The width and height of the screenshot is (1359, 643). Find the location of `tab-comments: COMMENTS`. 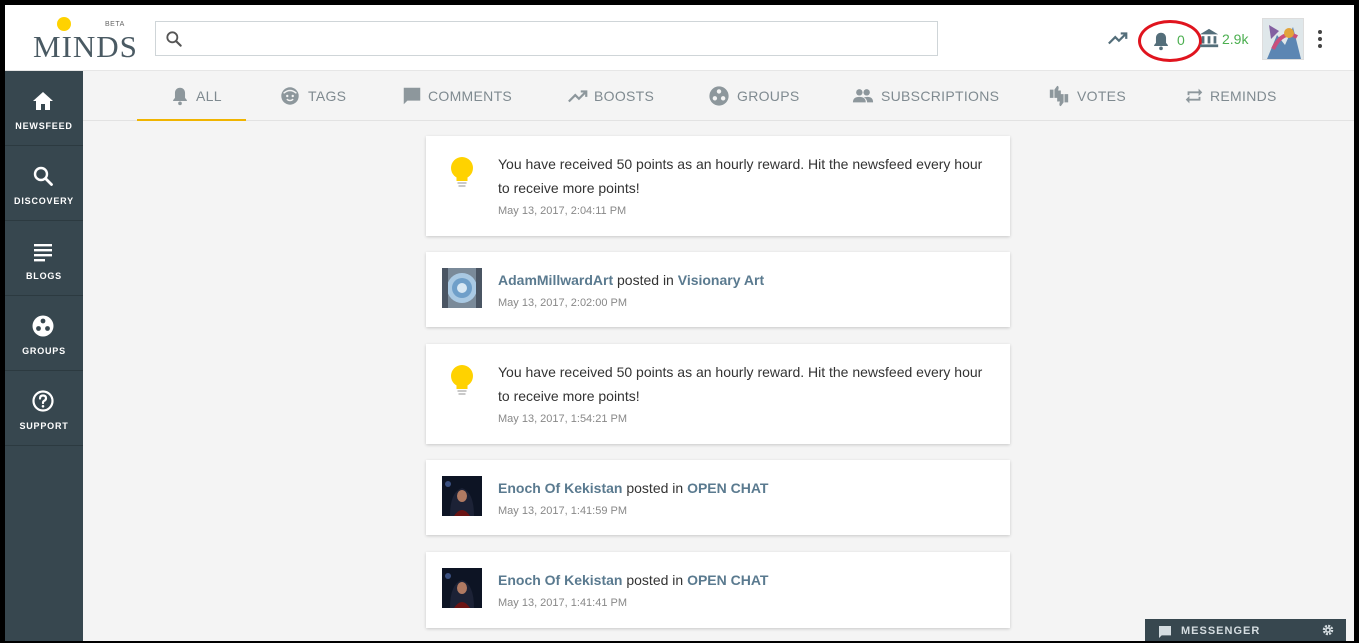

tab-comments: COMMENTS is located at coordinates (471, 96).